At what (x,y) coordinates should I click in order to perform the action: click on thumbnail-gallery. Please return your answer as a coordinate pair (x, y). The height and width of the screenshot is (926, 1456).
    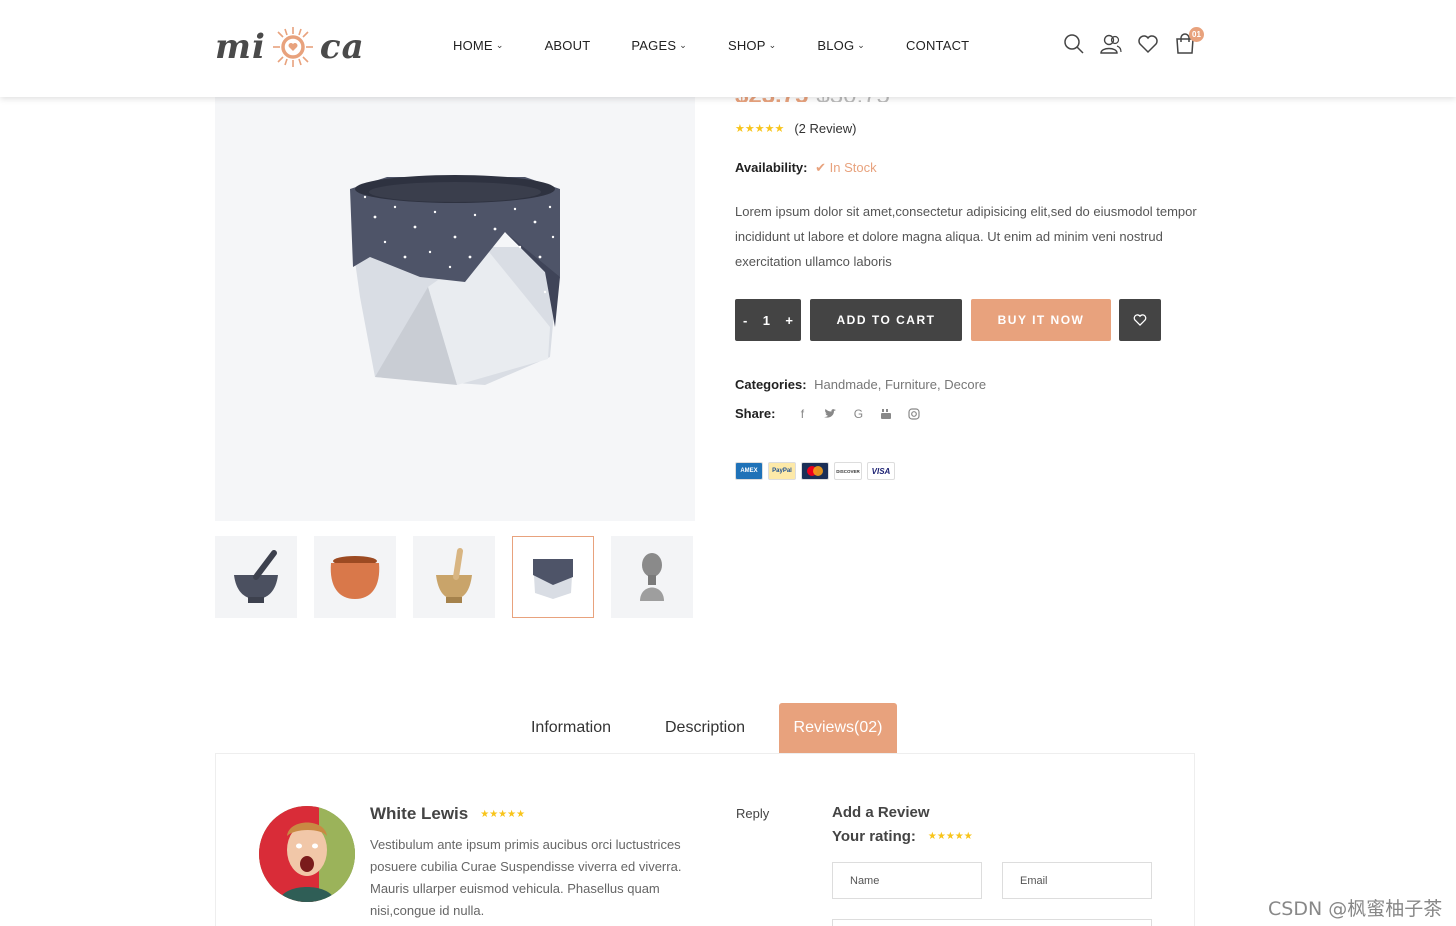
    Looking at the image, I should click on (462, 577).